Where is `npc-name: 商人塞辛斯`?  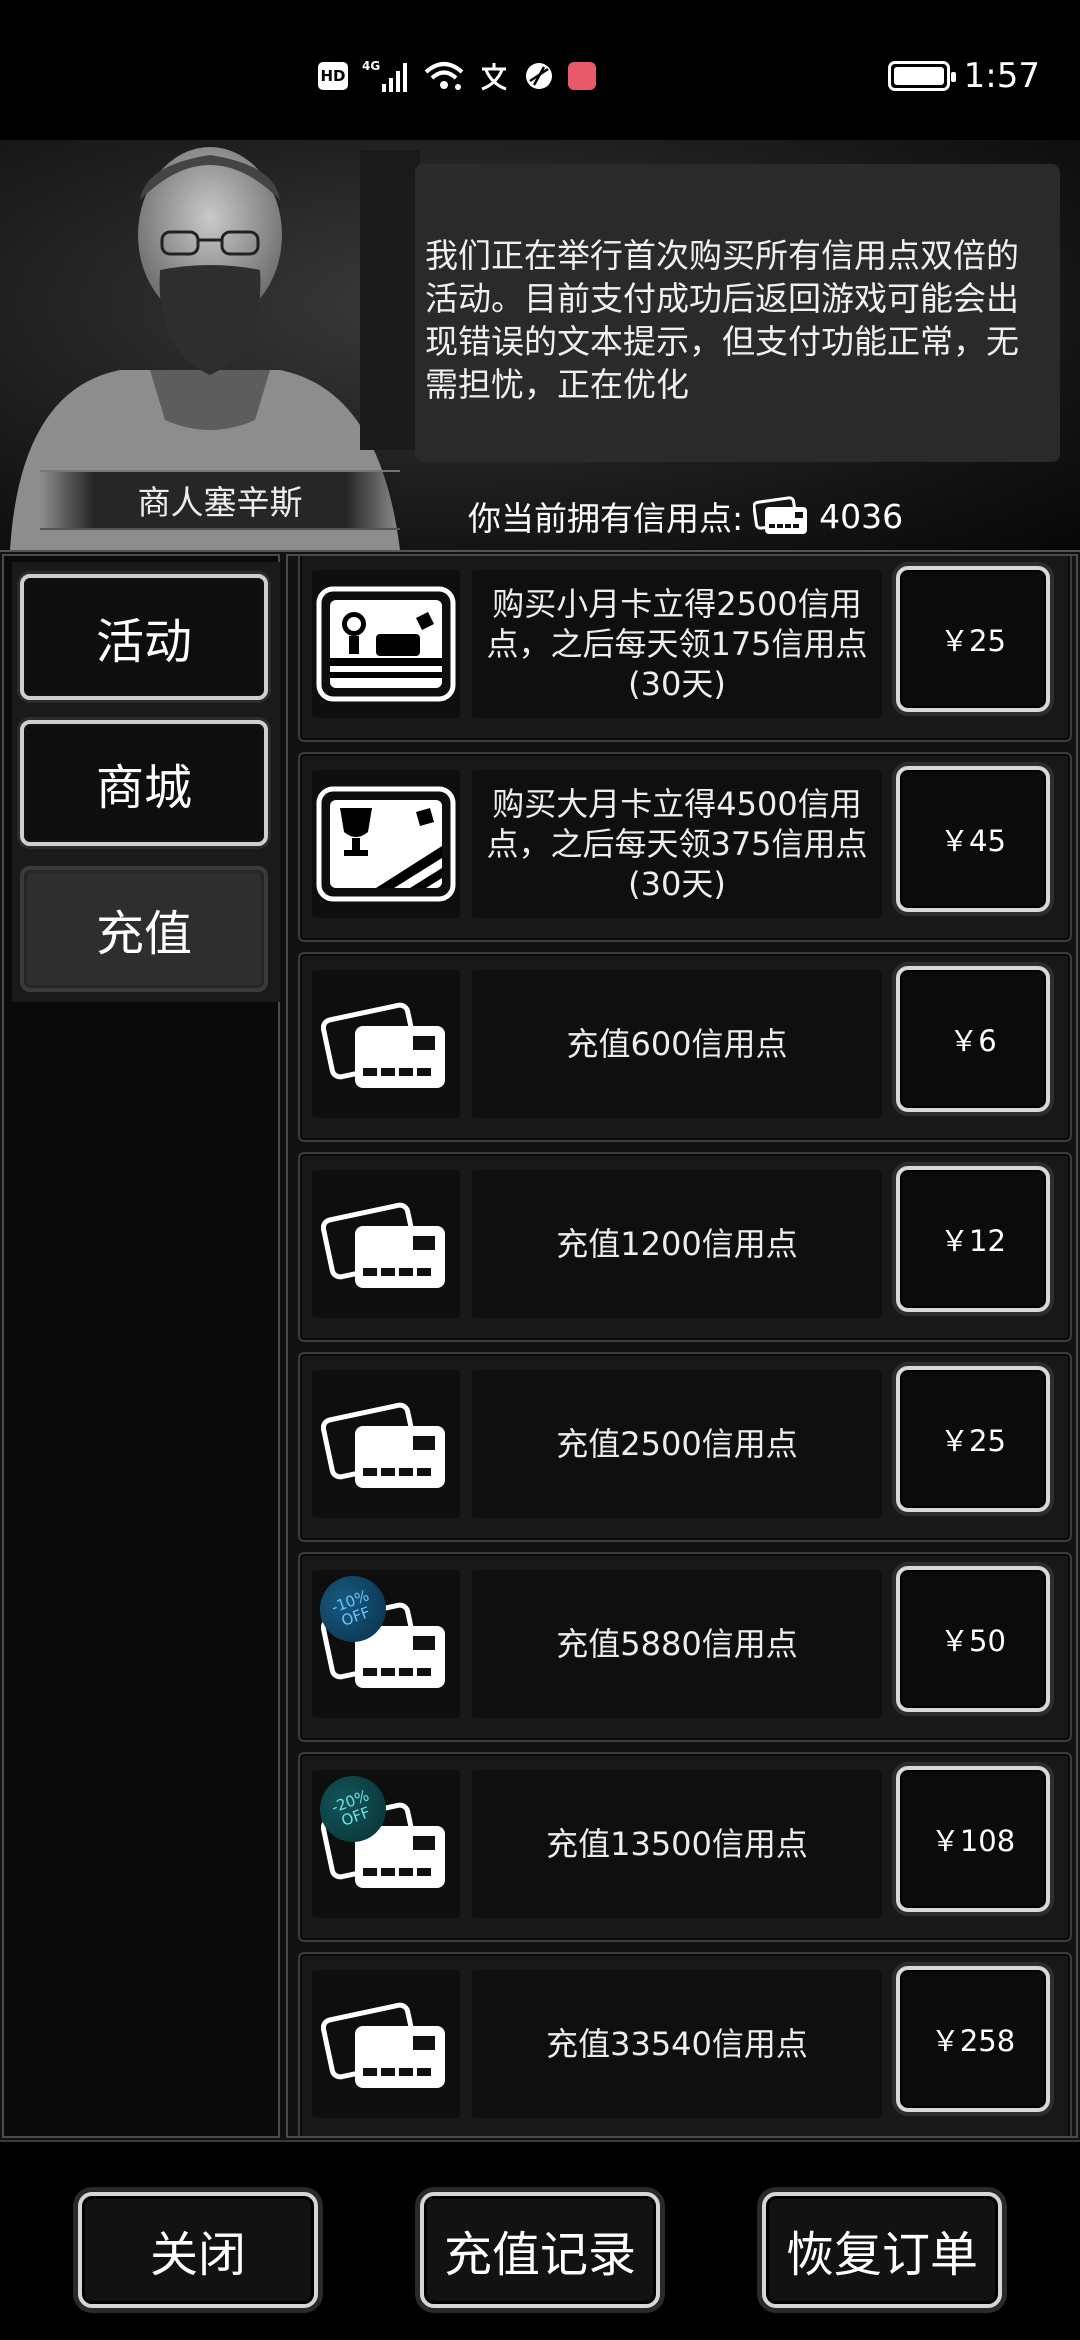 npc-name: 商人塞辛斯 is located at coordinates (220, 500).